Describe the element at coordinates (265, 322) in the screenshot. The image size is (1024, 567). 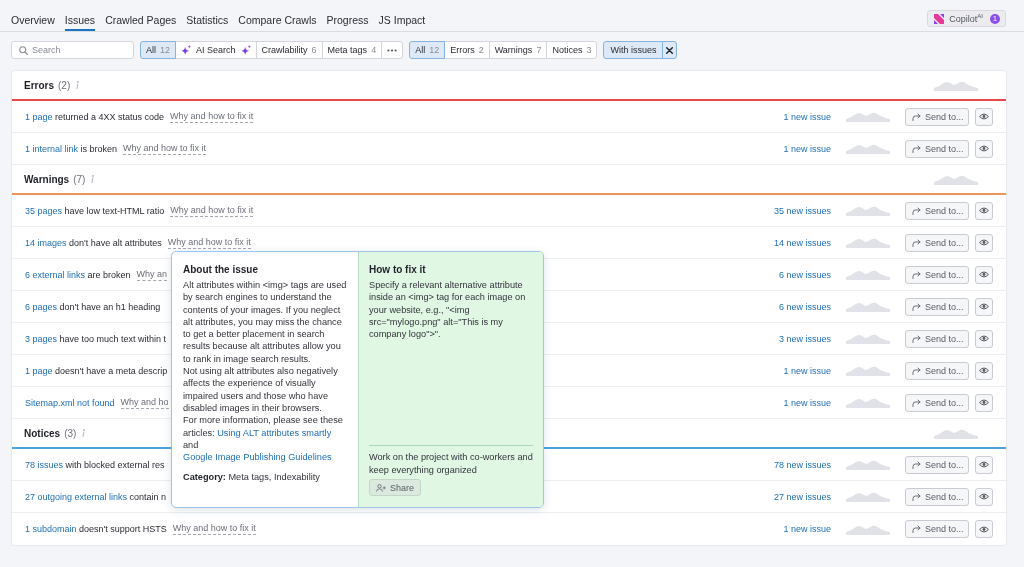
I see `about-text: Alt attributes within <img> tags are used by search engines to understand the contents of your images. If you neglect alt attributes, you may miss the chance to get a better placement in search results because alt attributes allow you to rank in image search results.` at that location.